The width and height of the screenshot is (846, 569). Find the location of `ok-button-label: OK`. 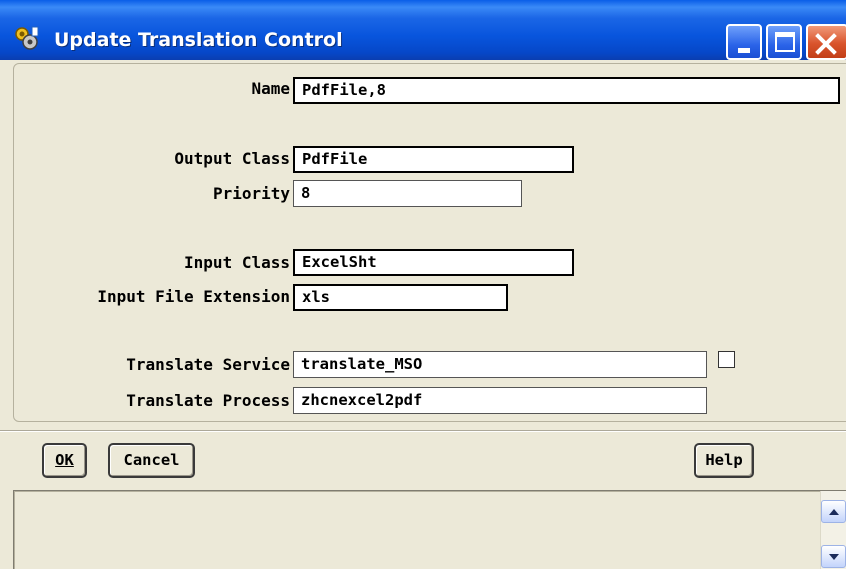

ok-button-label: OK is located at coordinates (64, 460).